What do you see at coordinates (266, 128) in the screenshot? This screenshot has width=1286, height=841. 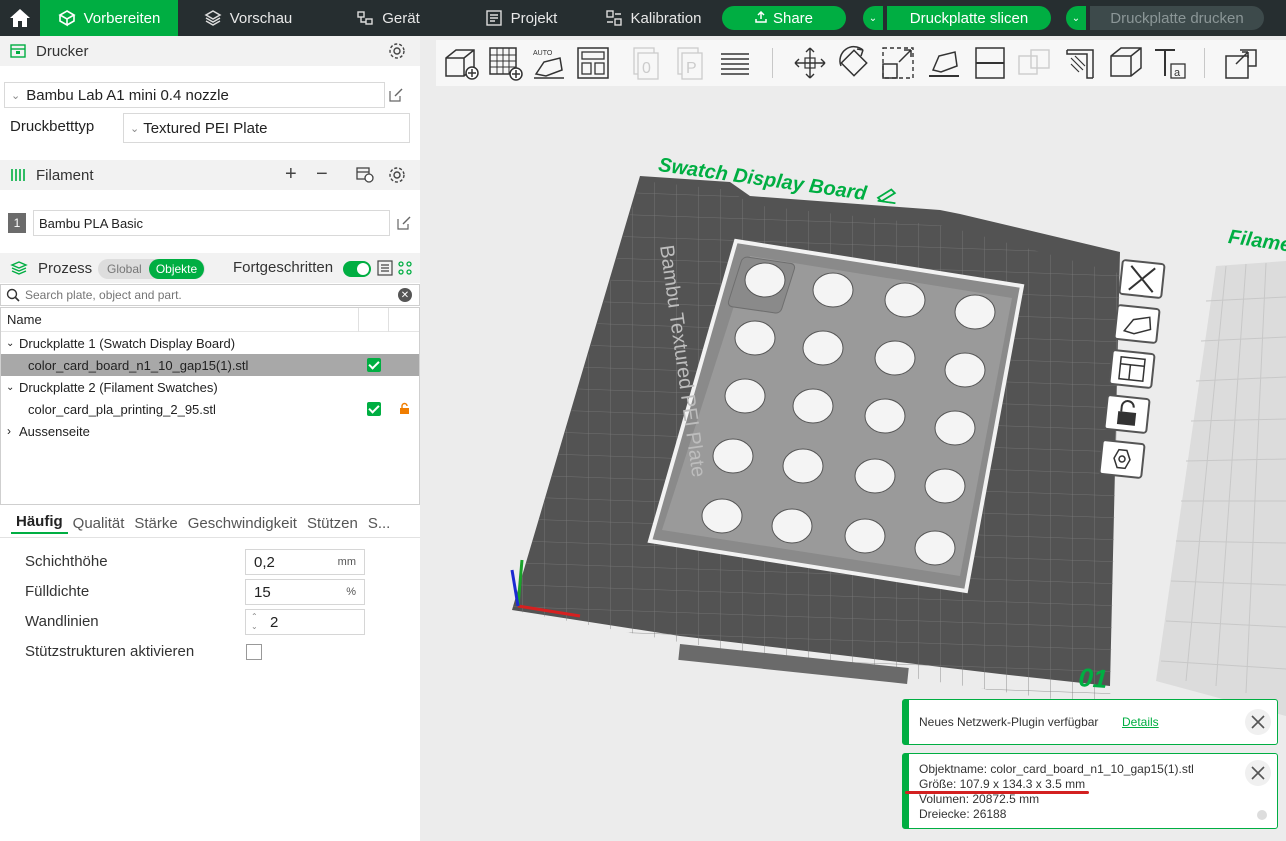 I see `bed-type-select: ⌄ Textured PEI Plate` at bounding box center [266, 128].